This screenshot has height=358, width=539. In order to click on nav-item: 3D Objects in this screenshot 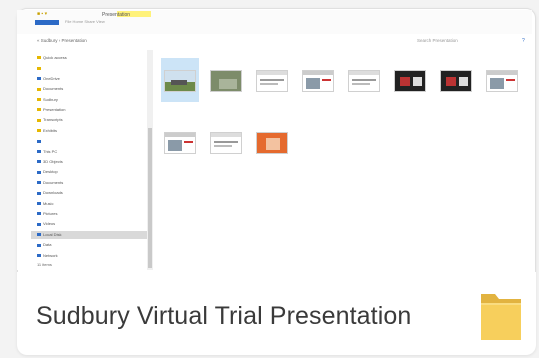, I will do `click(91, 162)`.